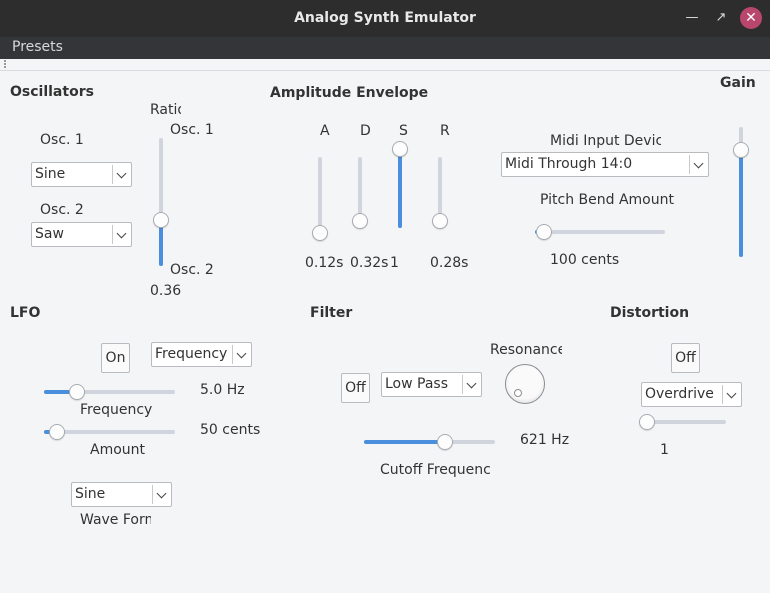  What do you see at coordinates (738, 83) in the screenshot?
I see `gain-heading: Gain` at bounding box center [738, 83].